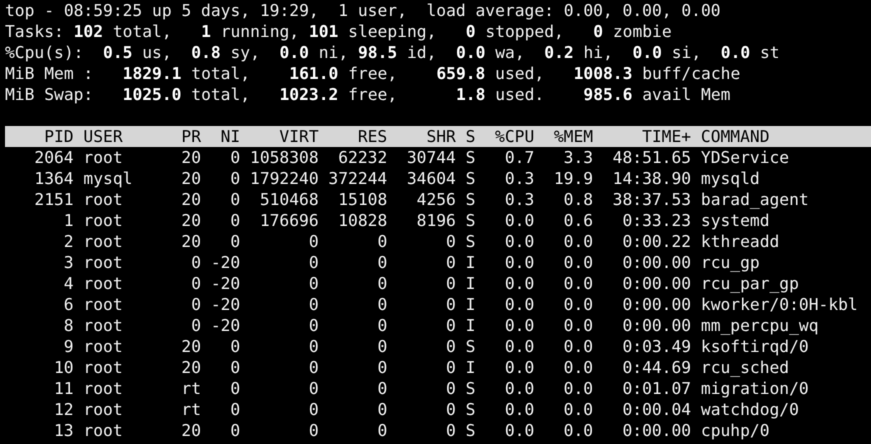 The height and width of the screenshot is (444, 871). What do you see at coordinates (284, 157) in the screenshot?
I see `table-cell-text: 1058308` at bounding box center [284, 157].